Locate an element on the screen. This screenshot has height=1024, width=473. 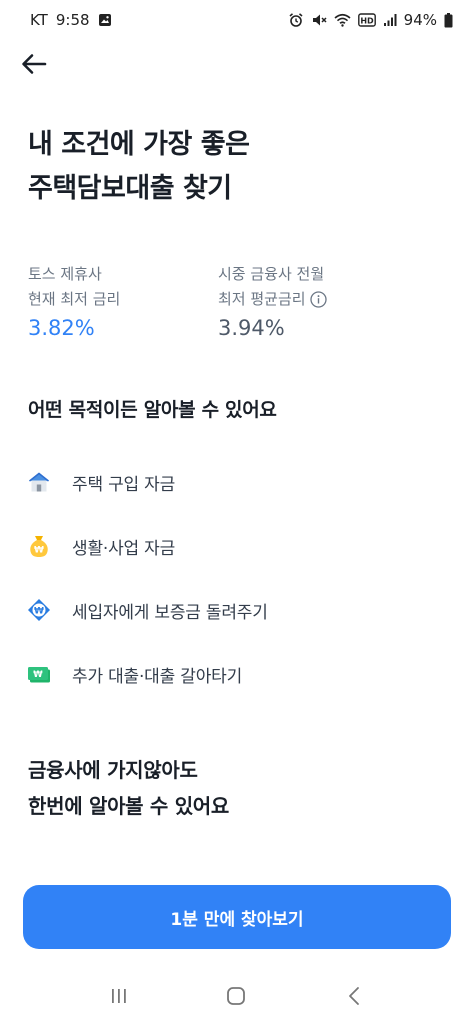
purpose-label: 주택 구입 자금 is located at coordinates (124, 484).